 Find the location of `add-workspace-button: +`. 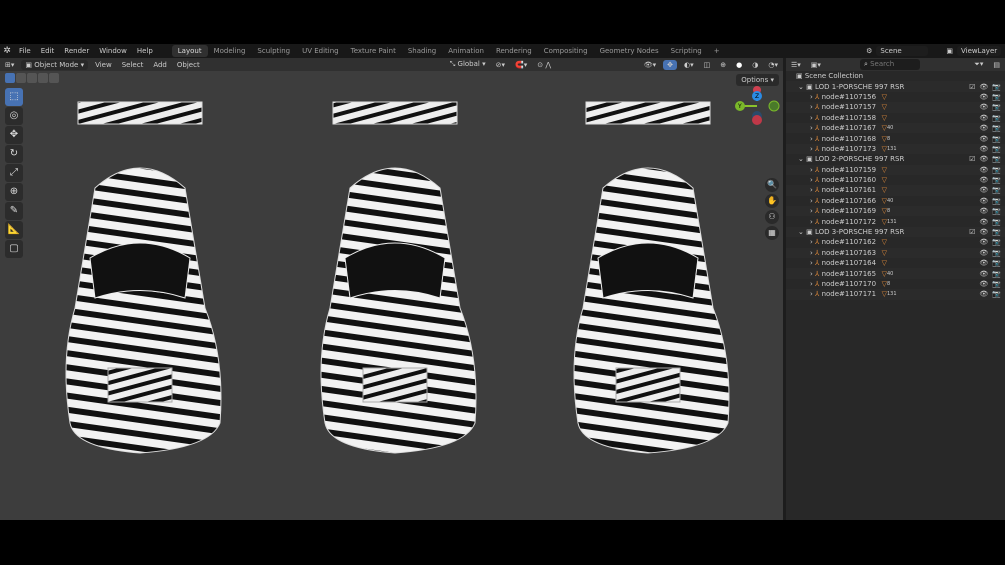

add-workspace-button: + is located at coordinates (717, 51).